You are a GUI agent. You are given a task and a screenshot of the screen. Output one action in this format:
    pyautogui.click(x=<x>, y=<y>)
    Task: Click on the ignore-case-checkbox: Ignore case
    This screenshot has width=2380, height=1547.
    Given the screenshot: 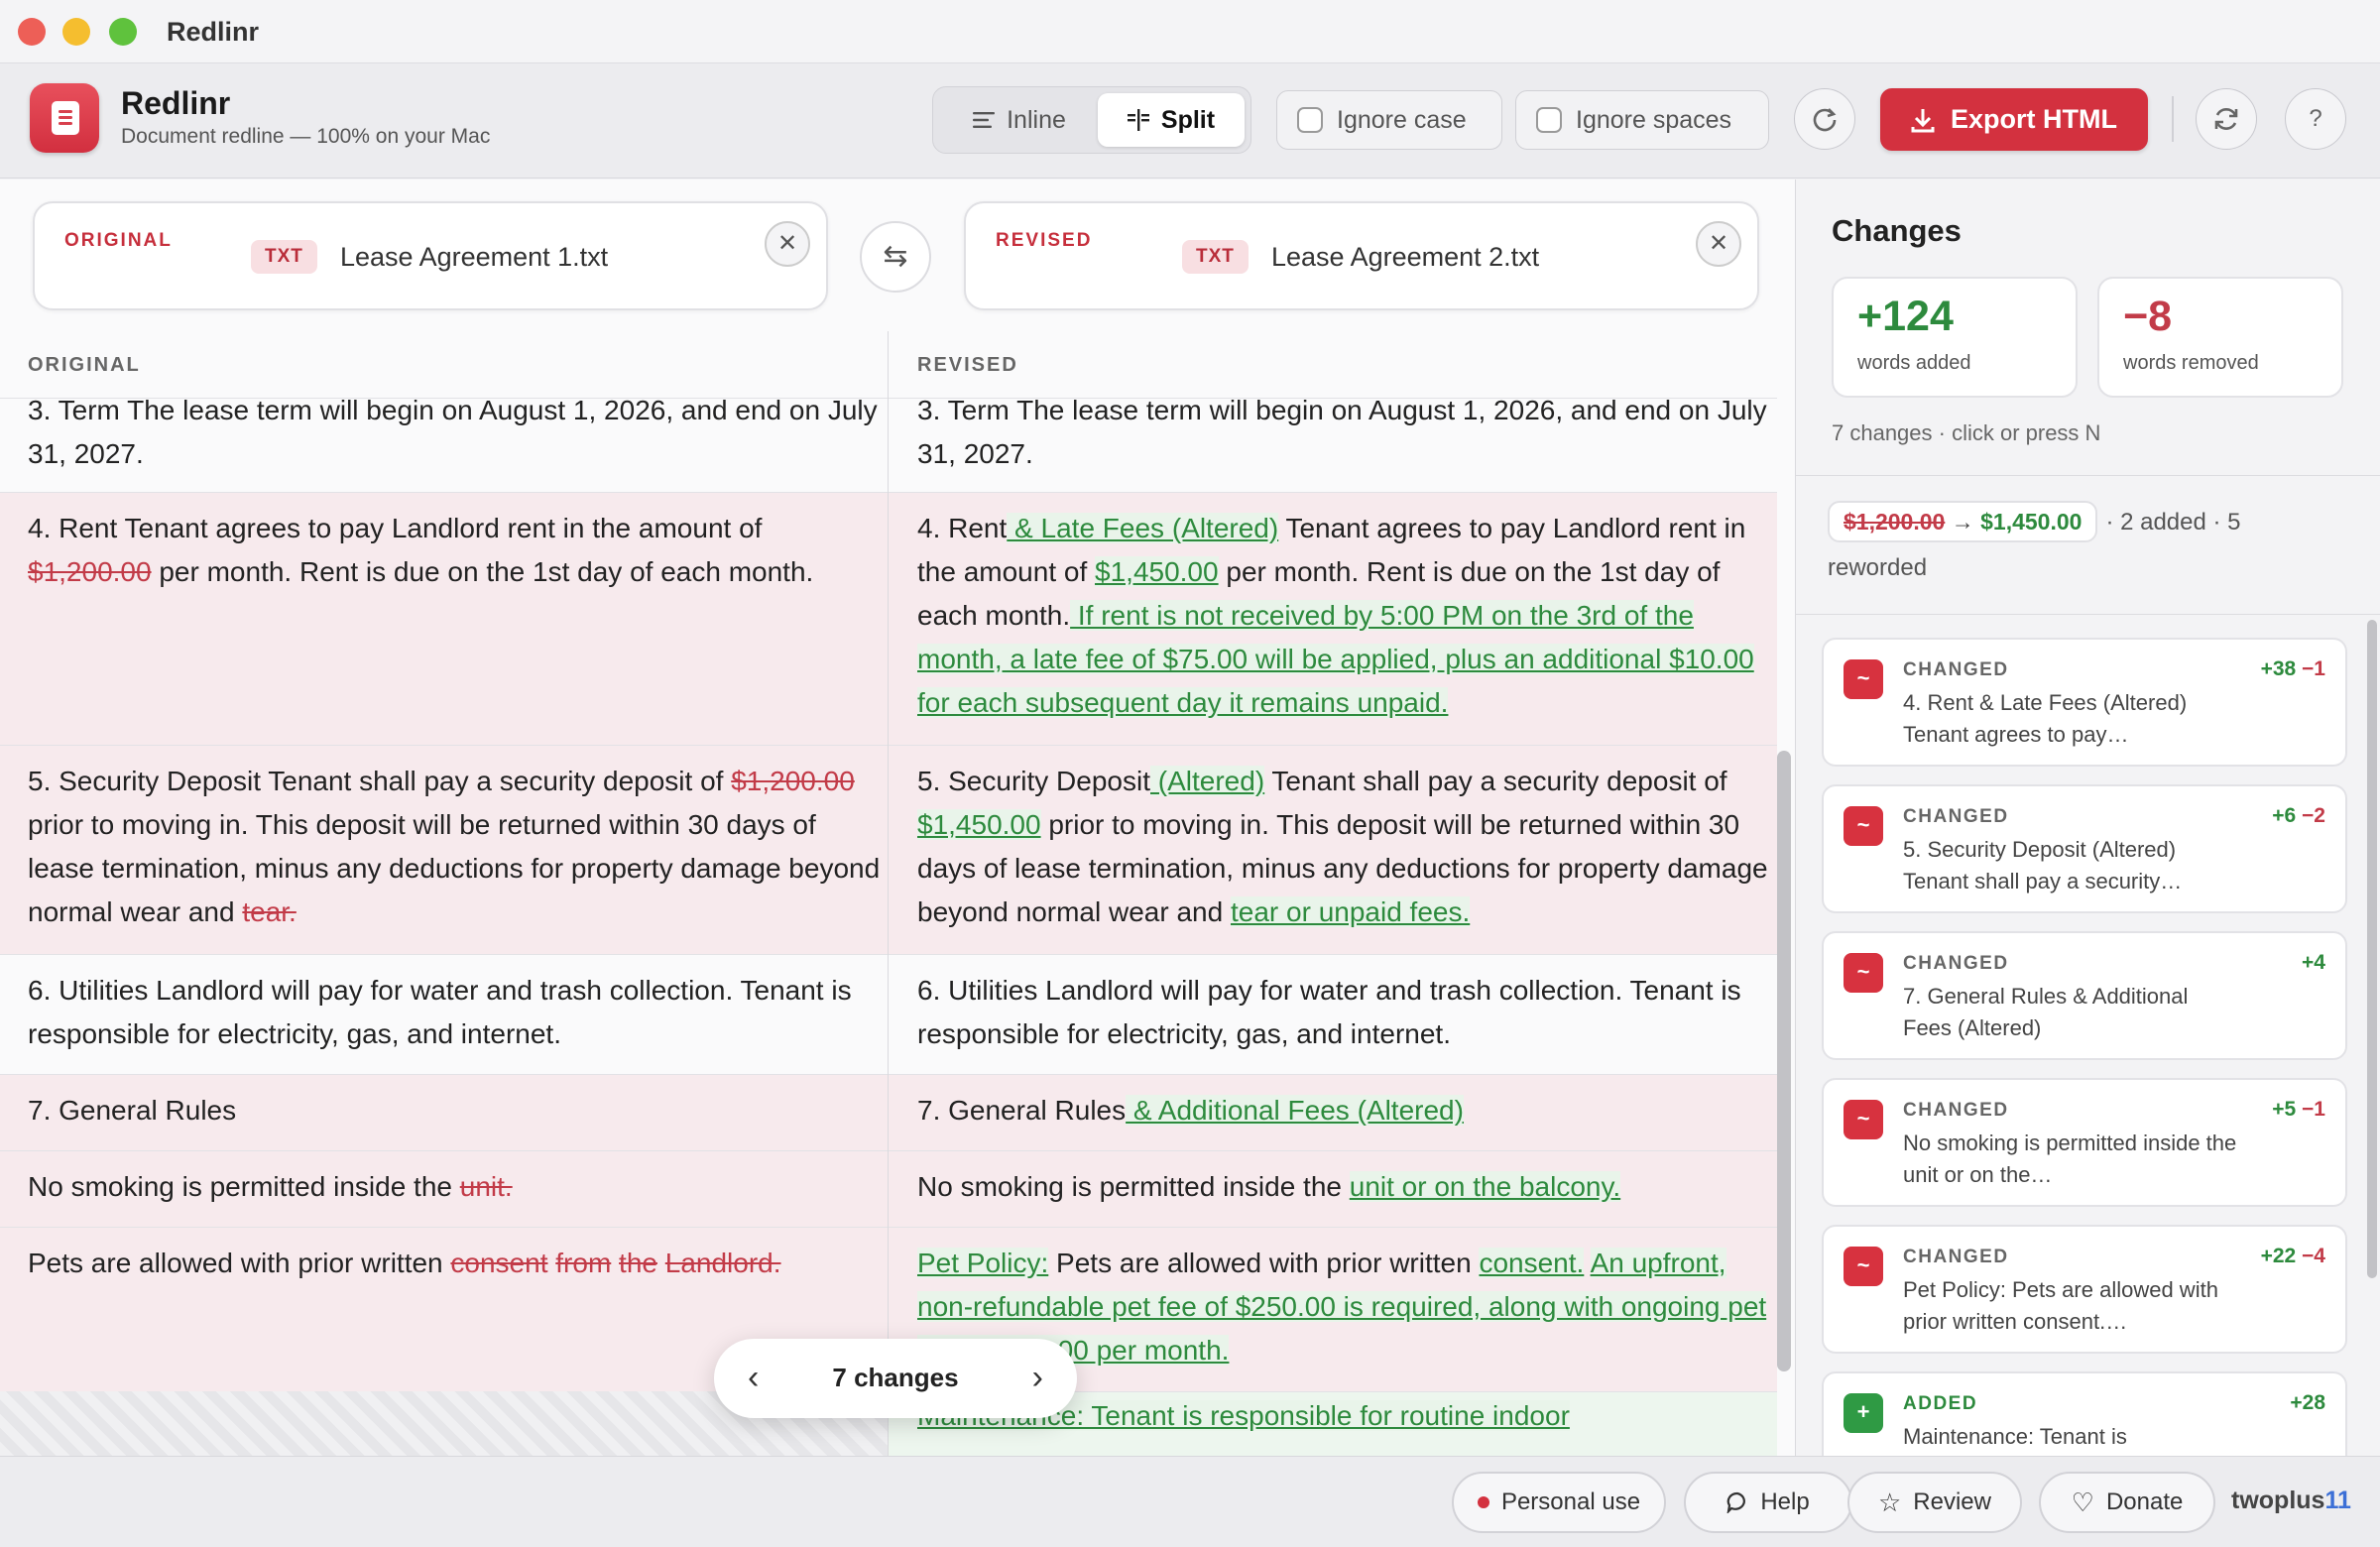 What is the action you would take?
    pyautogui.click(x=1389, y=120)
    